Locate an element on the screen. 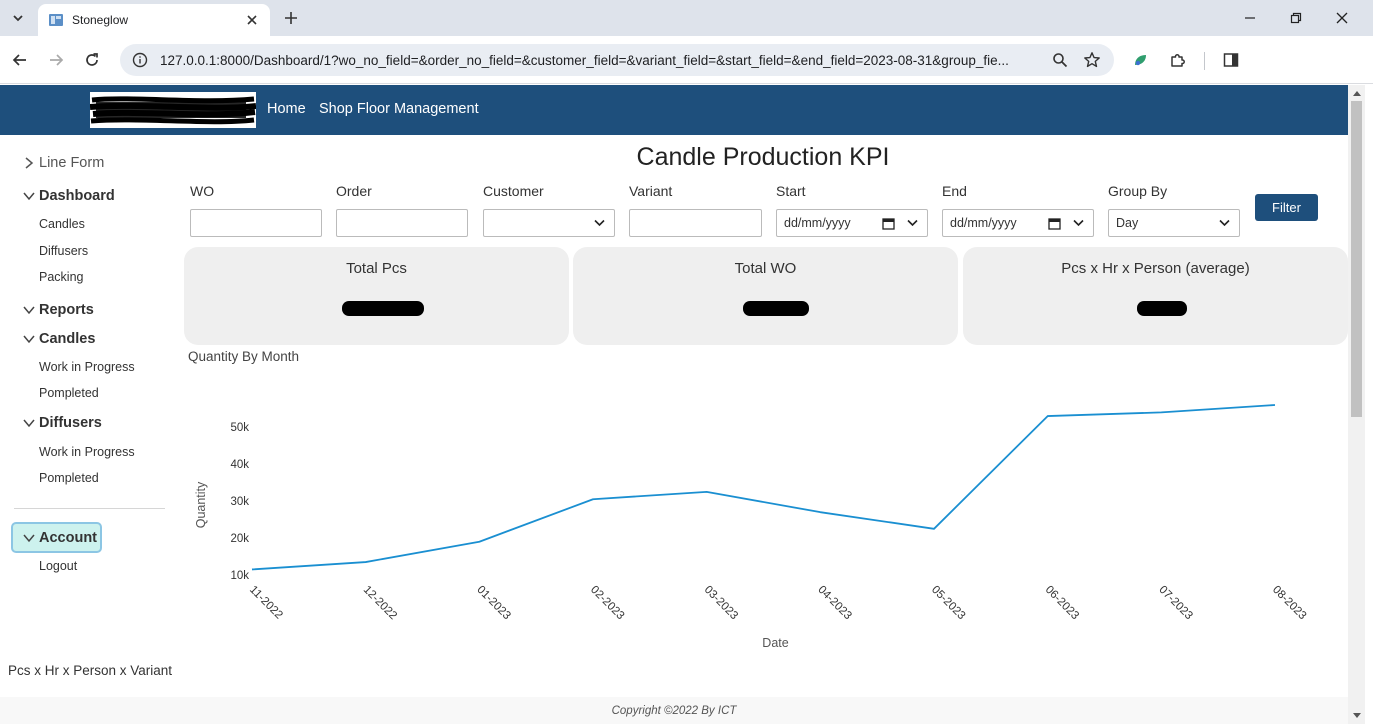  sidebar-dashboard-label: Dashboard is located at coordinates (77, 196).